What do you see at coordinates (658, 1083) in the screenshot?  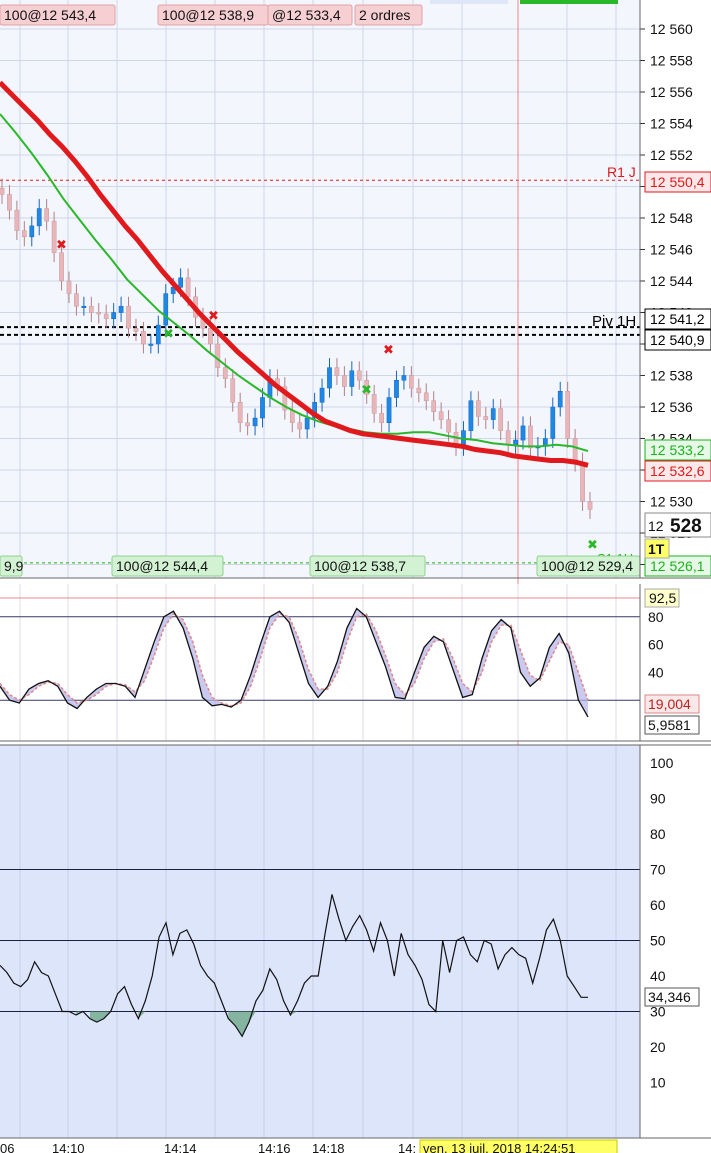 I see `rsi-tick-label: 10` at bounding box center [658, 1083].